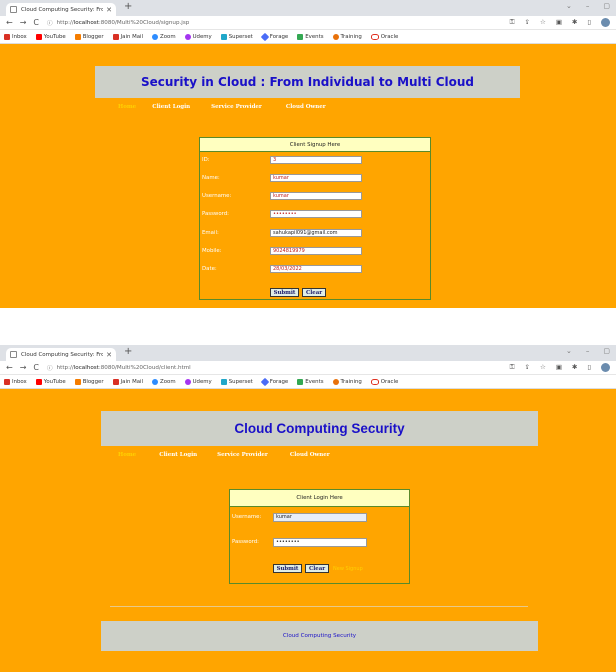  Describe the element at coordinates (316, 233) in the screenshot. I see `email-field: sahukapil091@gmail.com` at that location.